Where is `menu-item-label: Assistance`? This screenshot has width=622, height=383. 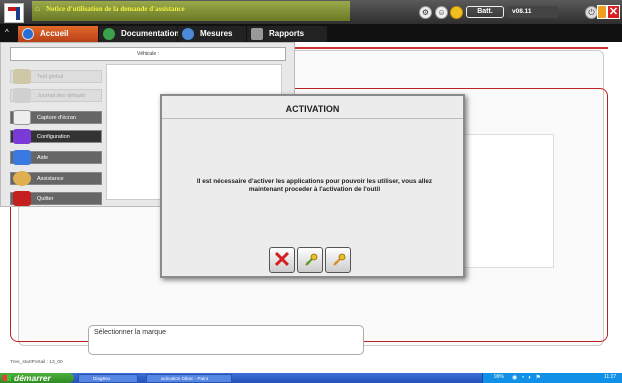 menu-item-label: Assistance is located at coordinates (50, 179).